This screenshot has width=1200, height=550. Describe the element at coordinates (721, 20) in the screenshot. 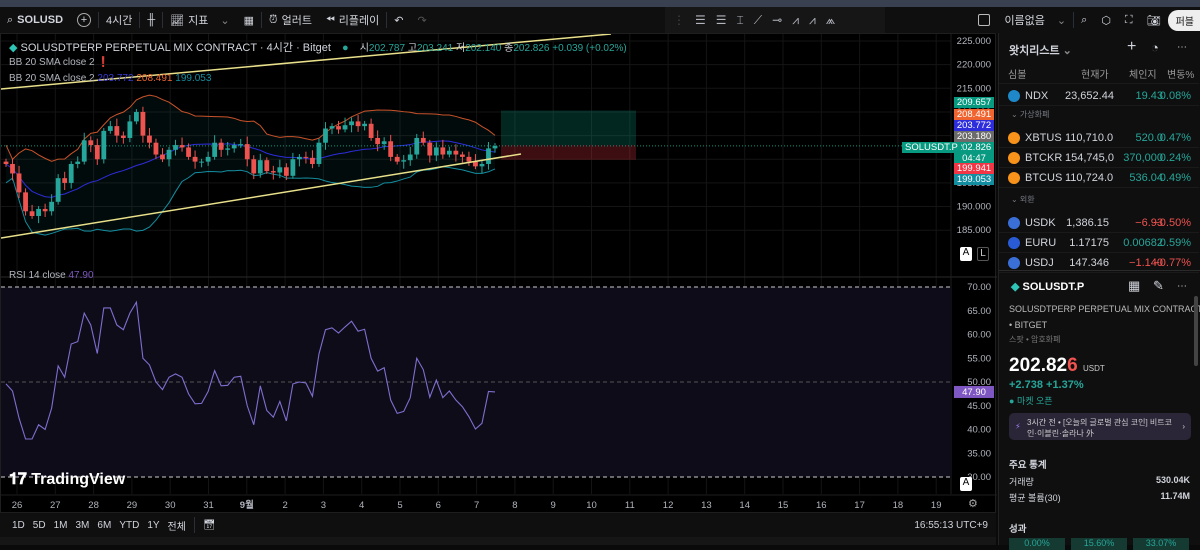

I see `short-position-icon: ☰` at that location.